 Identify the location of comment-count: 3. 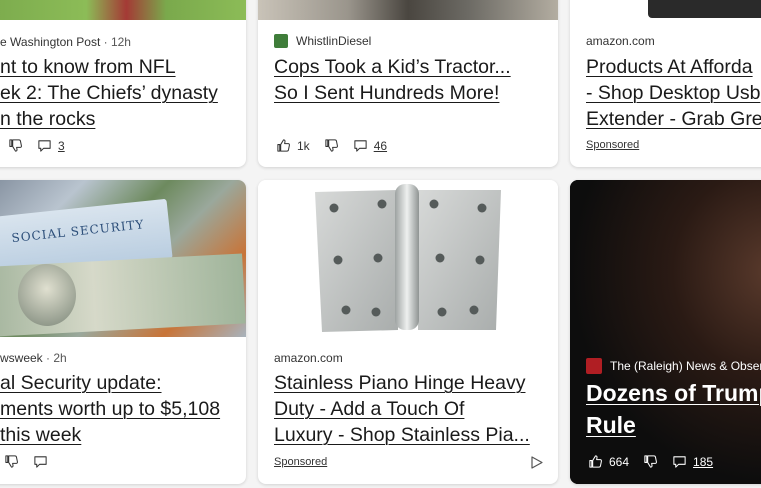
(61, 145).